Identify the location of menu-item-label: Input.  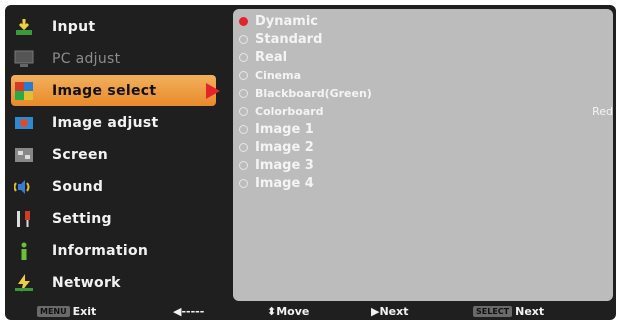
(74, 26).